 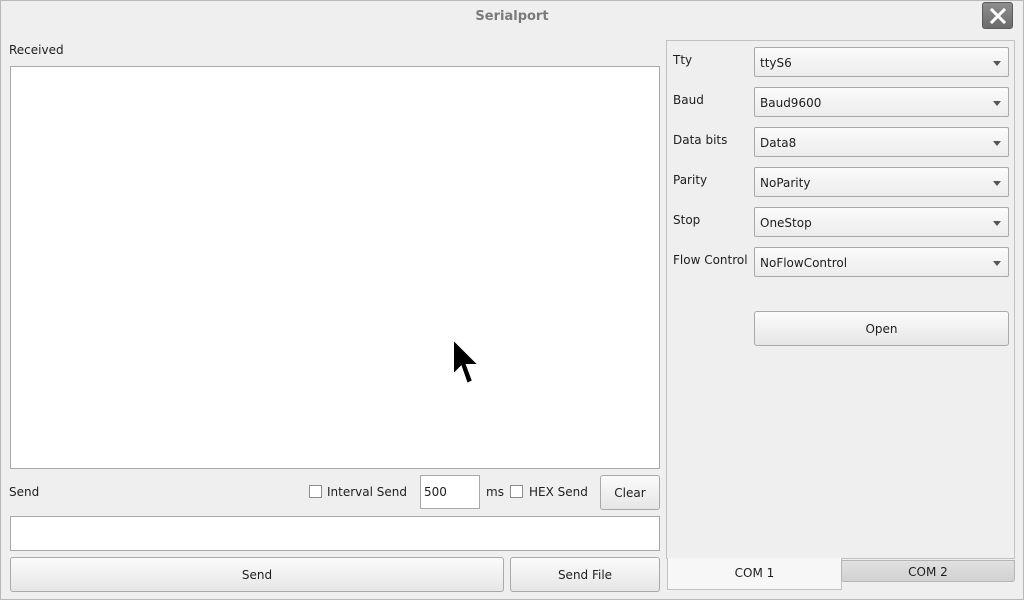 I want to click on hex-send-label: HEX Send, so click(x=558, y=492).